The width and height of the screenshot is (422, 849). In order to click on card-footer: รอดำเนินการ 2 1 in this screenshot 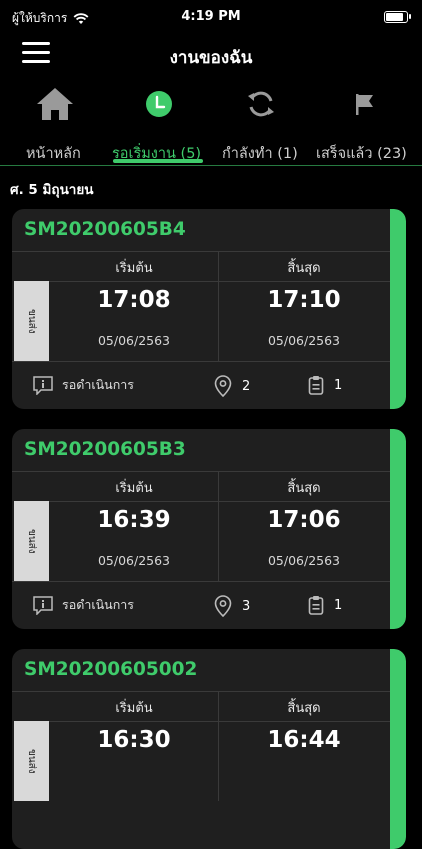, I will do `click(201, 387)`.